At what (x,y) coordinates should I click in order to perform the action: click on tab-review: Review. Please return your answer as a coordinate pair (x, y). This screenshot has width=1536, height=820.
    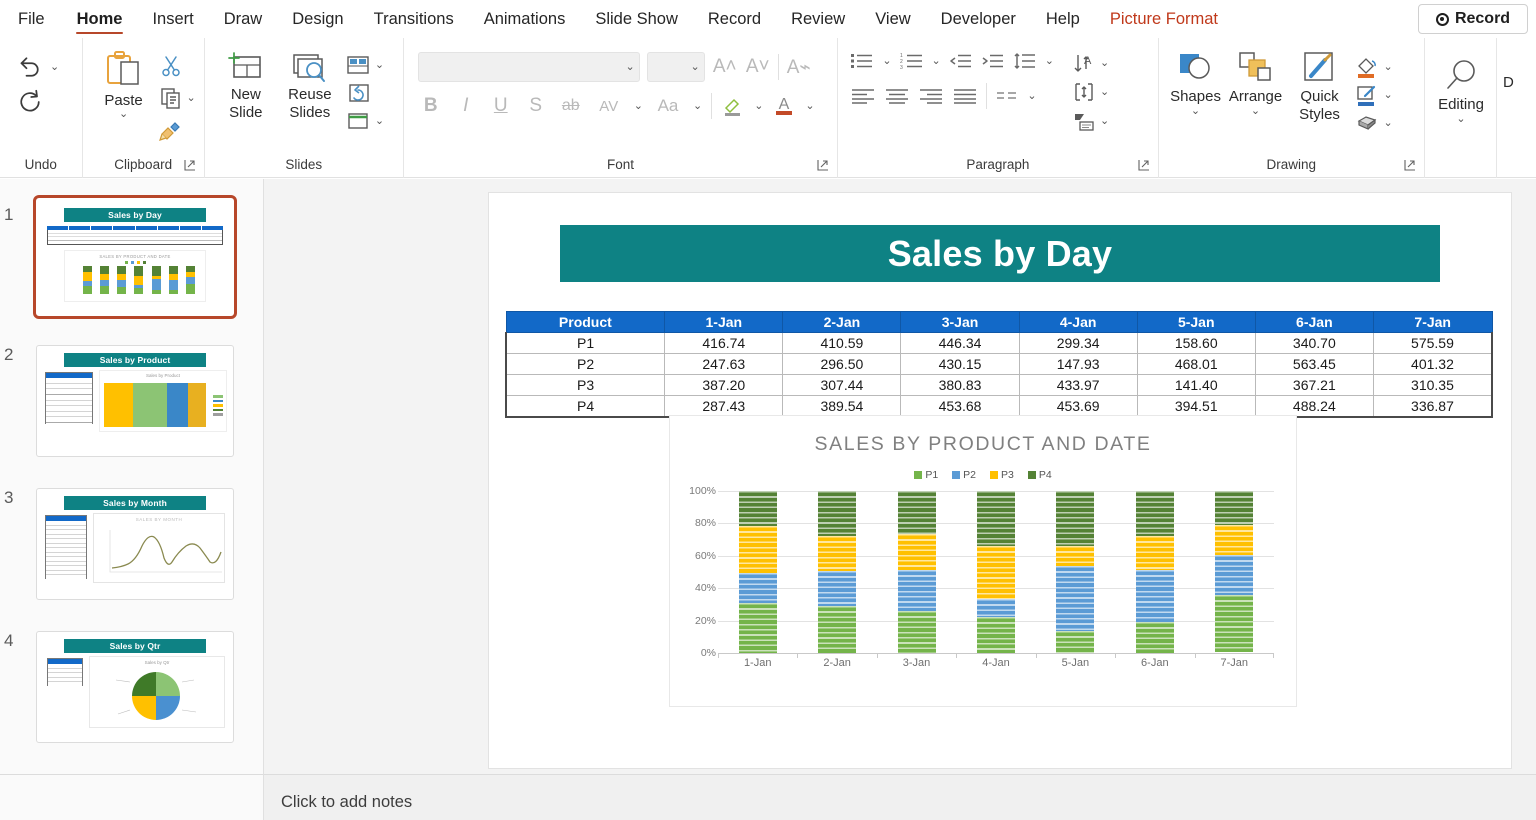
    Looking at the image, I should click on (818, 19).